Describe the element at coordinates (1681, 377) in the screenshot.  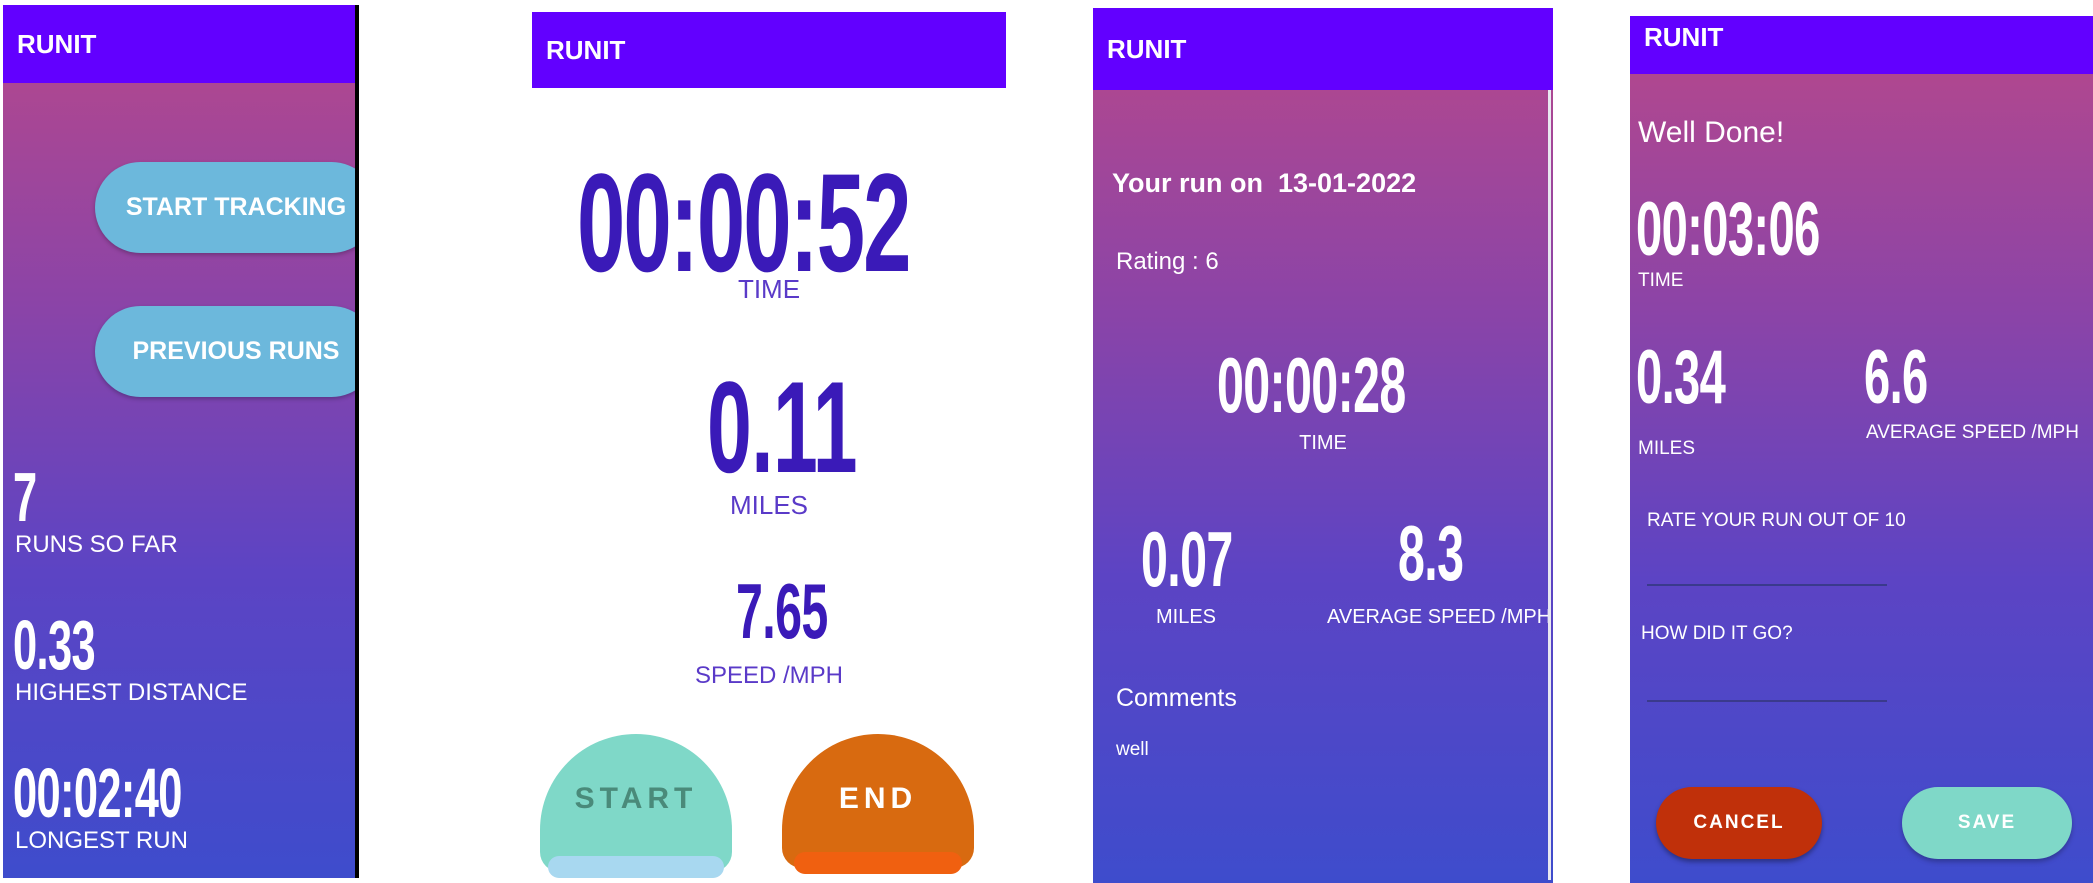
I see `miles-value: 0.34` at that location.